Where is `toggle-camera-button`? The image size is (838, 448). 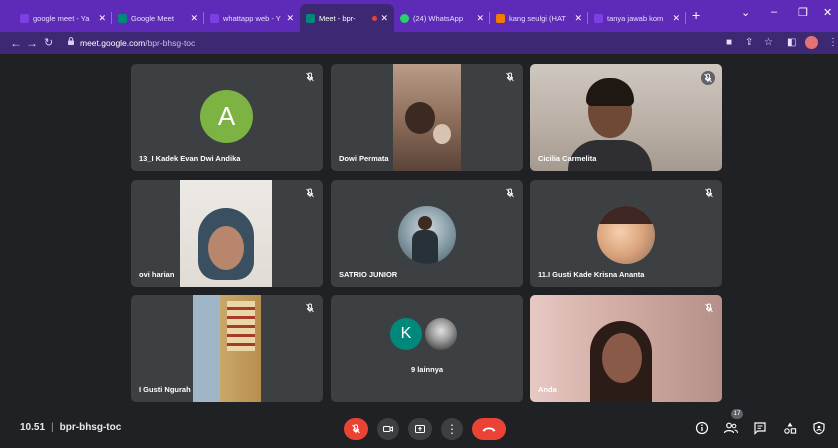
toggle-camera-button is located at coordinates (388, 429).